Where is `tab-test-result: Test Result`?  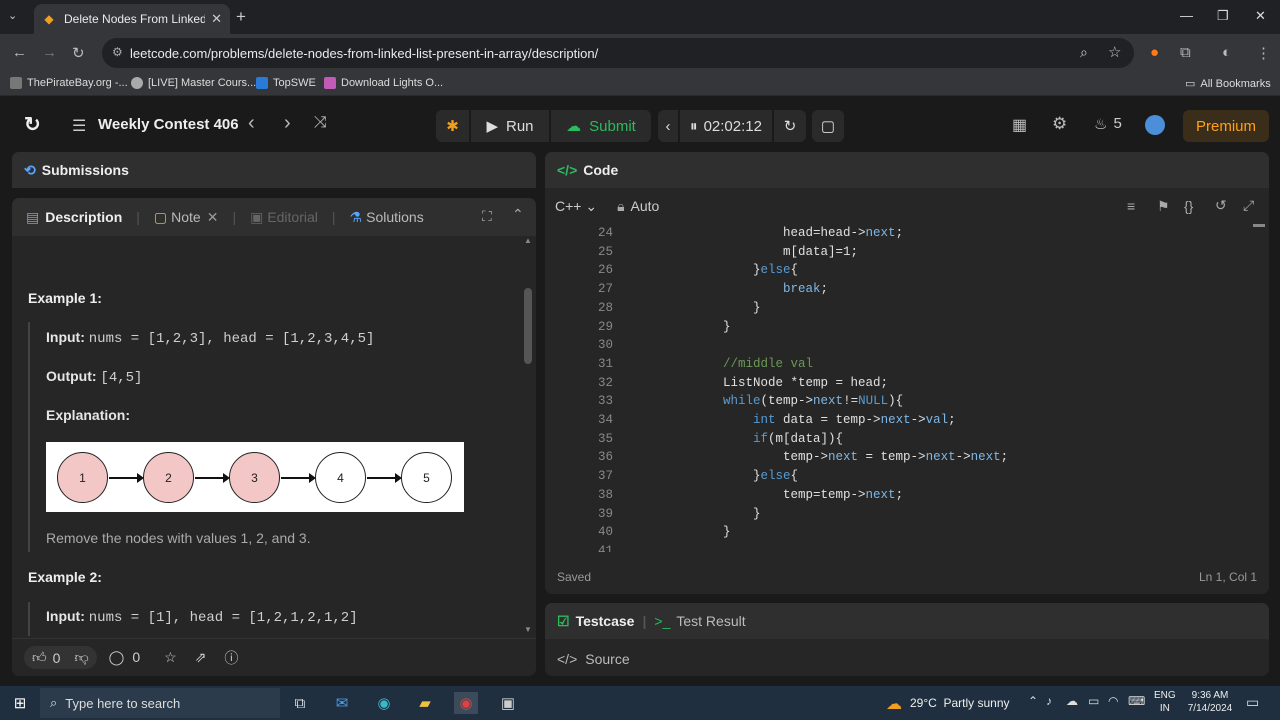
tab-test-result: Test Result is located at coordinates (710, 621).